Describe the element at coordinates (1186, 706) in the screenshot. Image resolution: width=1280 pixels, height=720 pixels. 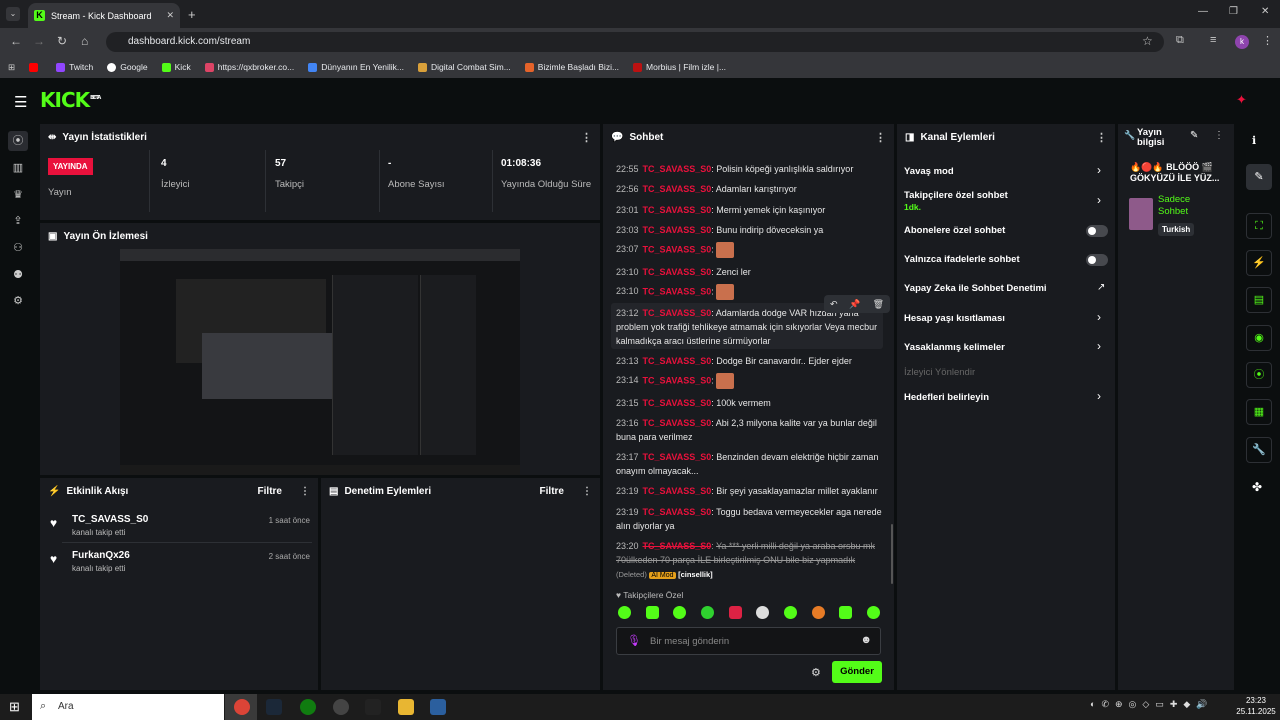
I see `tray-app-icon: ◆` at that location.